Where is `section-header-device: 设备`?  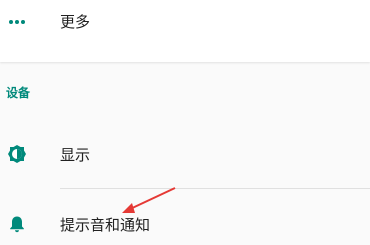
section-header-device: 设备 is located at coordinates (18, 93).